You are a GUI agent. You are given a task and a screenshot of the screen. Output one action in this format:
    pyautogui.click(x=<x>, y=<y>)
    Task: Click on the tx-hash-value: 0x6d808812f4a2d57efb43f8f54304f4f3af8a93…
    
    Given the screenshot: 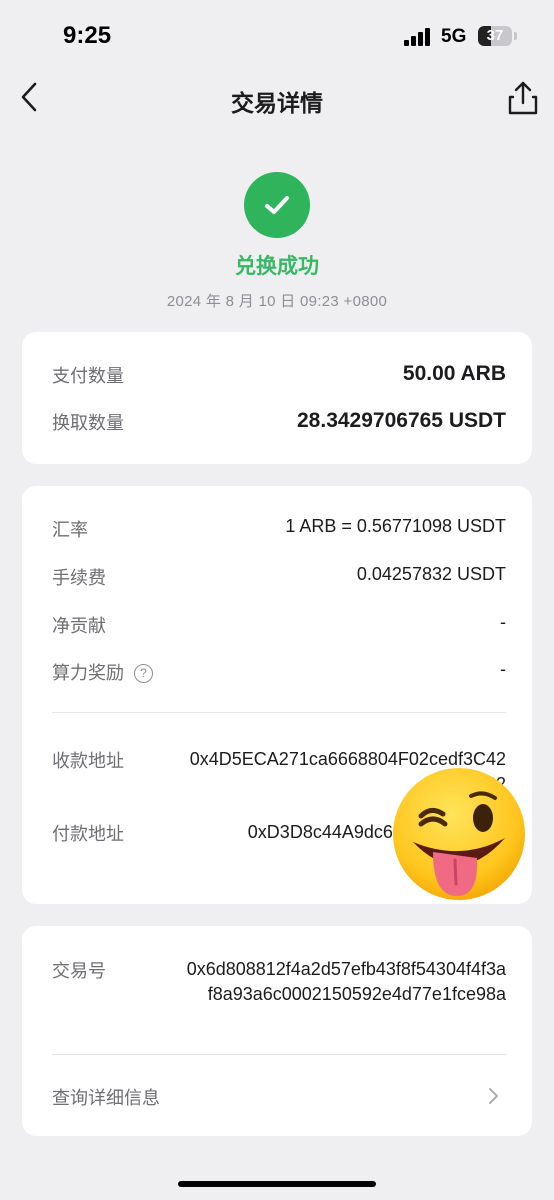 What is the action you would take?
    pyautogui.click(x=346, y=982)
    